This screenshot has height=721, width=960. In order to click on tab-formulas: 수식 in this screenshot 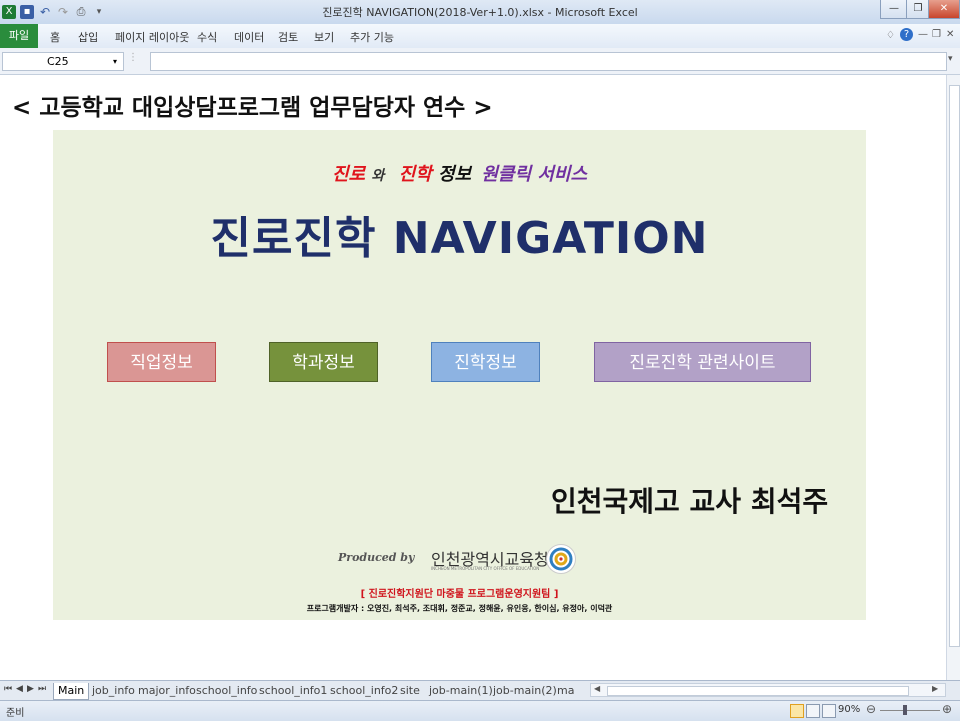, I will do `click(207, 37)`.